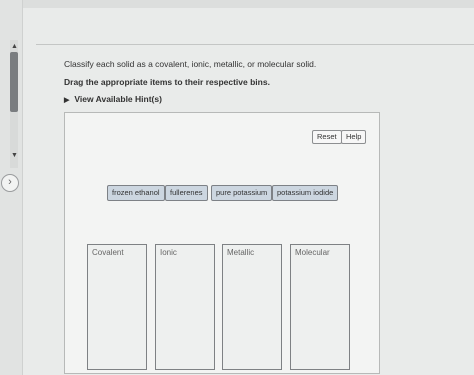  I want to click on divider, so click(255, 44).